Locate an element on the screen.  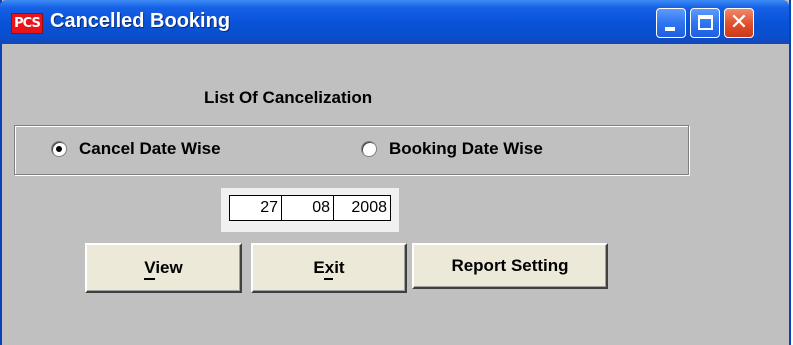
date-picker-container: 27 08 2008 is located at coordinates (310, 210).